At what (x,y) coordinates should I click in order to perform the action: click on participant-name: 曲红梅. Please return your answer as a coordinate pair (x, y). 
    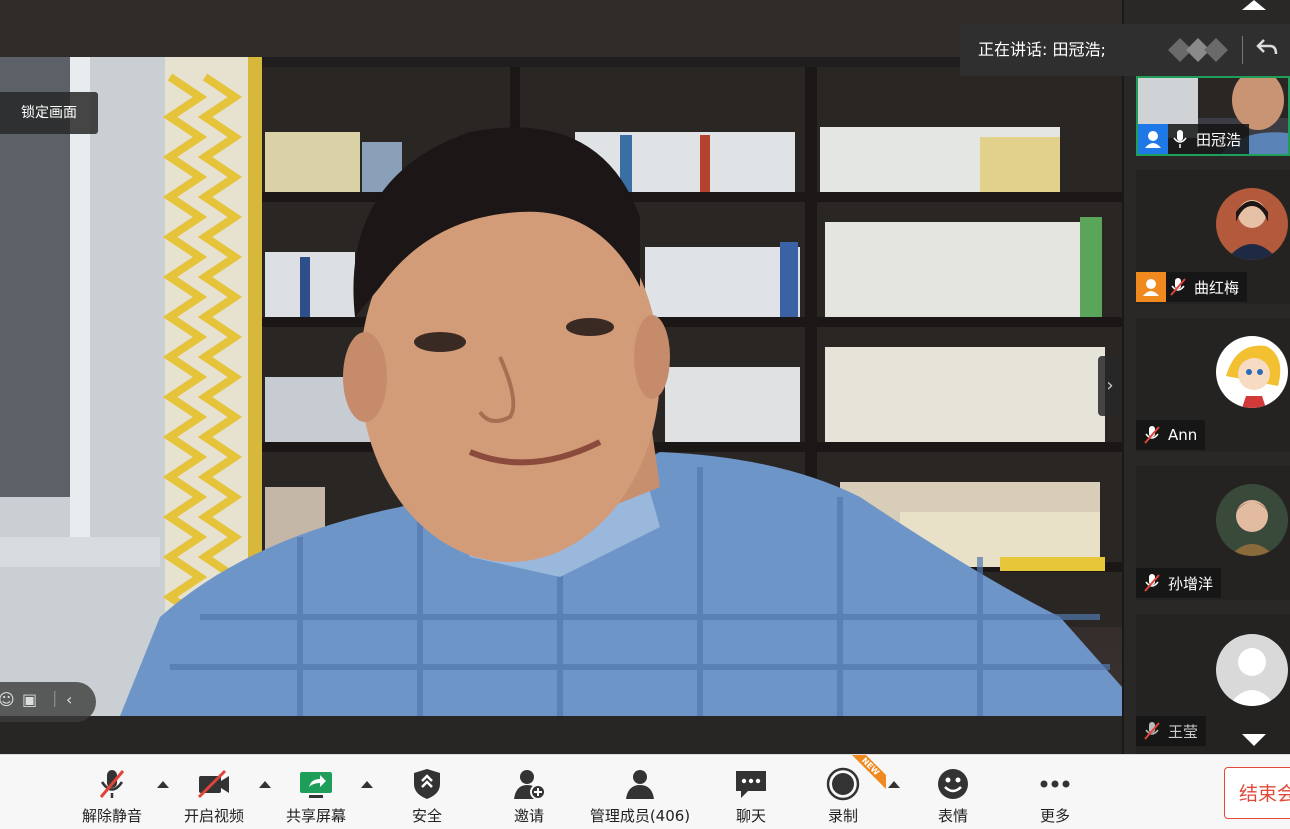
    Looking at the image, I should click on (1217, 287).